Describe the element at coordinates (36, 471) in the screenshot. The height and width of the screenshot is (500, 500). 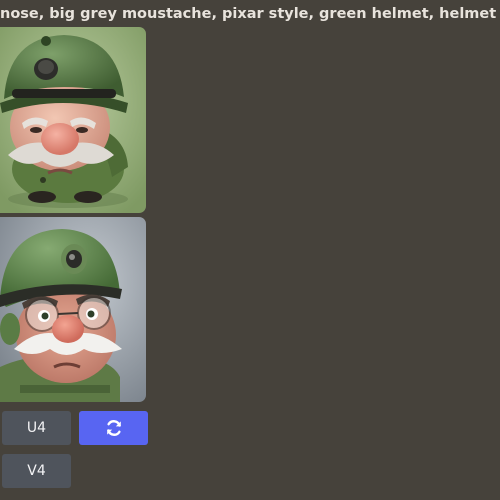
I see `variation-4-button: V4` at that location.